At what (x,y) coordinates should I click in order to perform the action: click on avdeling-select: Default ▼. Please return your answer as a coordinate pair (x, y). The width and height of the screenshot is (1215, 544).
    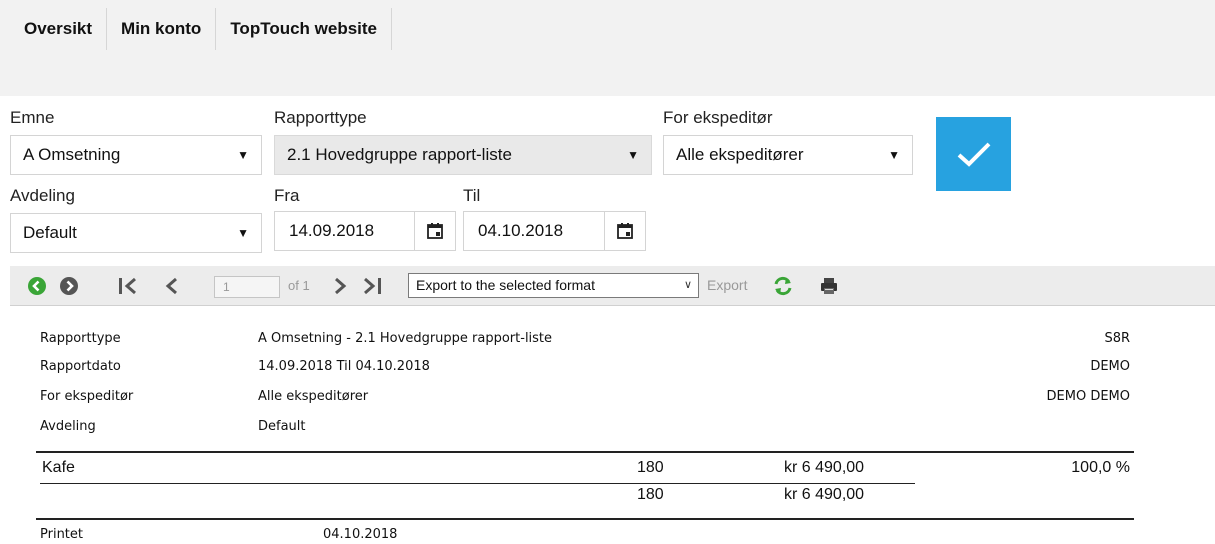
    Looking at the image, I should click on (136, 233).